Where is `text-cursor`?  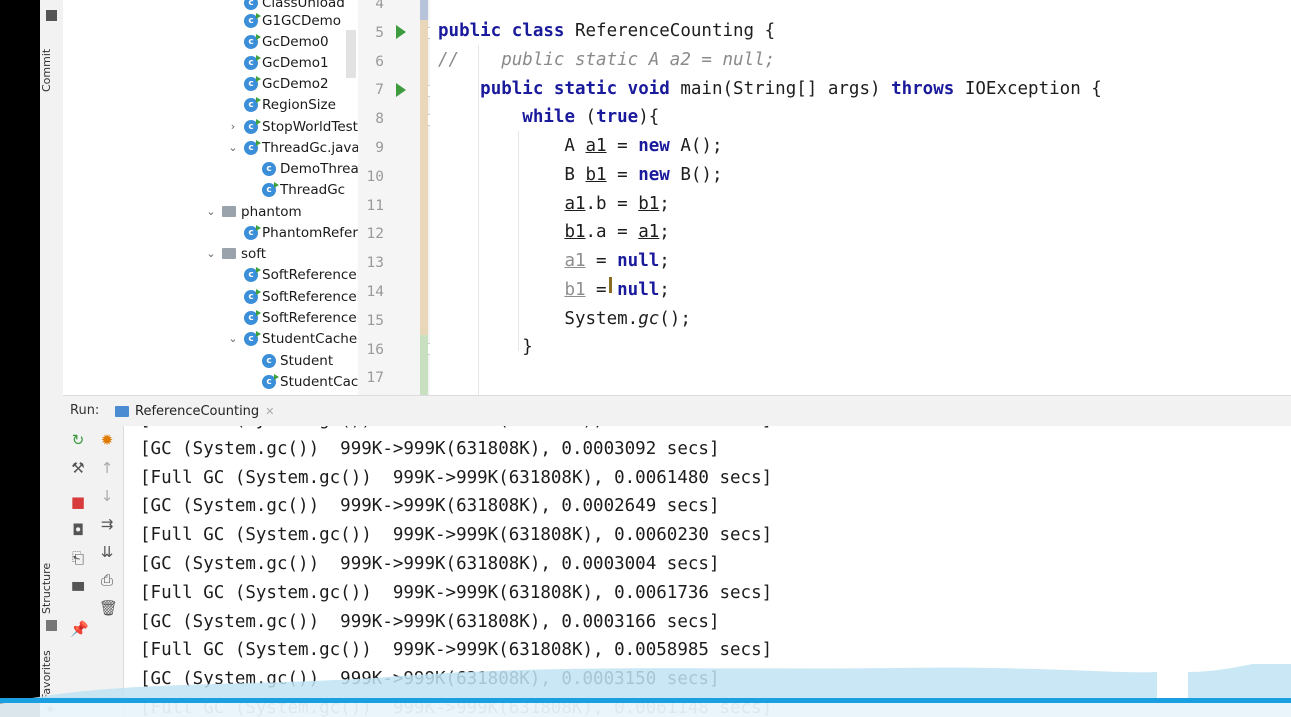 text-cursor is located at coordinates (610, 285).